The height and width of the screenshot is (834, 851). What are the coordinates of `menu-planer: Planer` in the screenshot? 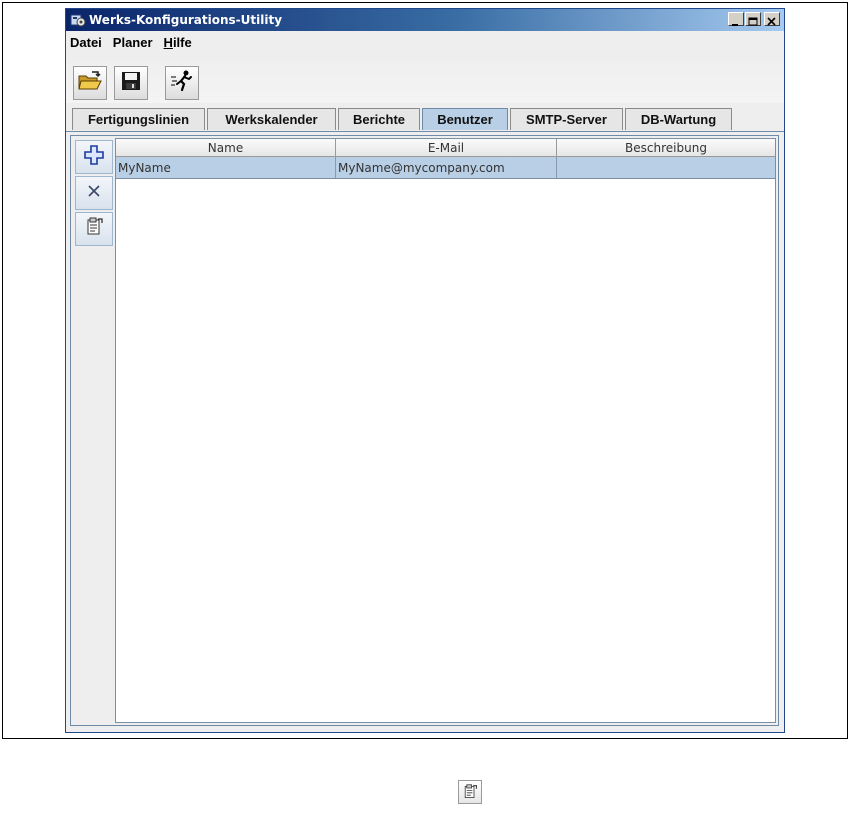 It's located at (133, 42).